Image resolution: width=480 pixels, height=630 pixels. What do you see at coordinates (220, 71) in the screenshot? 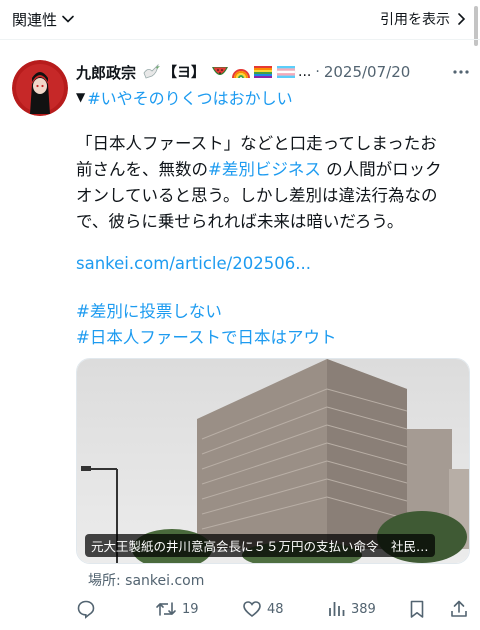
I see `watermelon-icon` at bounding box center [220, 71].